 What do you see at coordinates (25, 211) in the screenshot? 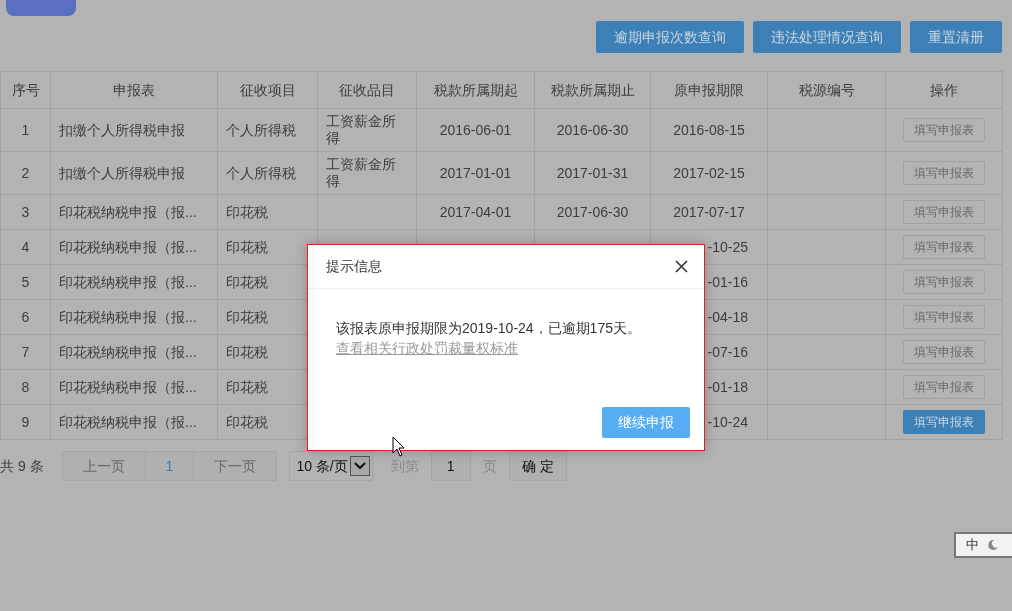
I see `table-cell: 3` at bounding box center [25, 211].